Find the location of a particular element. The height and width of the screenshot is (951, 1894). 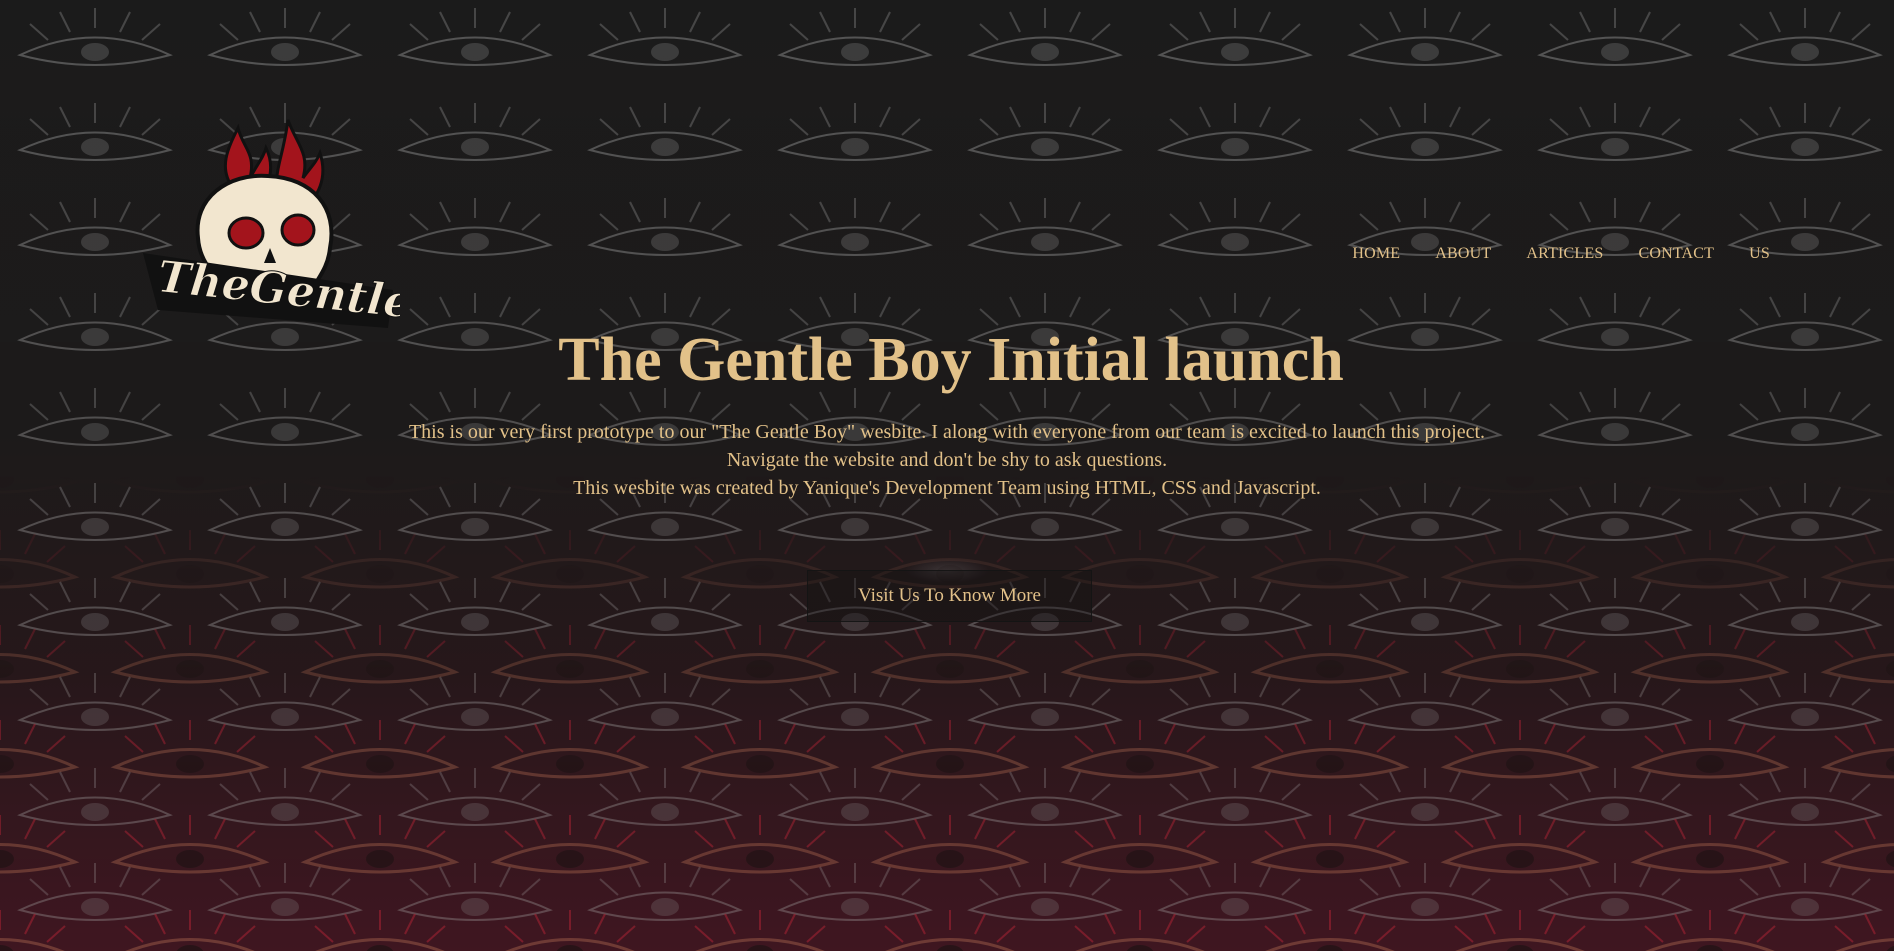

nav-contact: CONTACT is located at coordinates (1676, 254).